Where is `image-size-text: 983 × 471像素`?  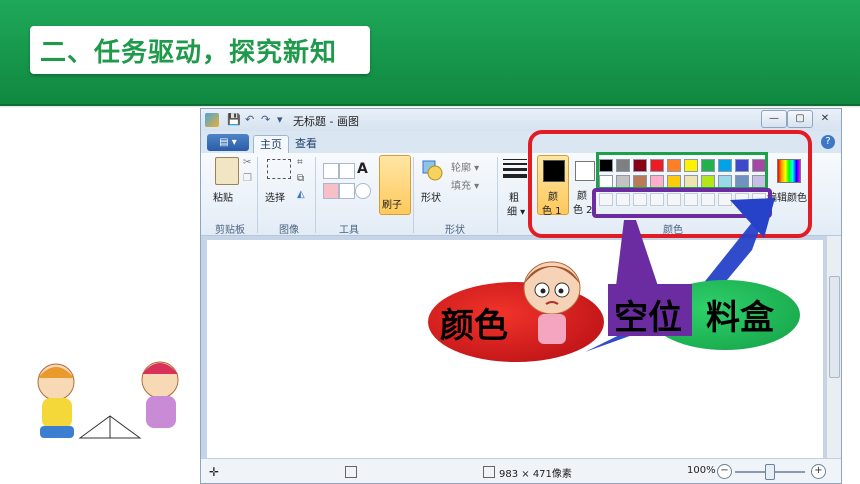
image-size-text: 983 × 471像素 is located at coordinates (535, 474).